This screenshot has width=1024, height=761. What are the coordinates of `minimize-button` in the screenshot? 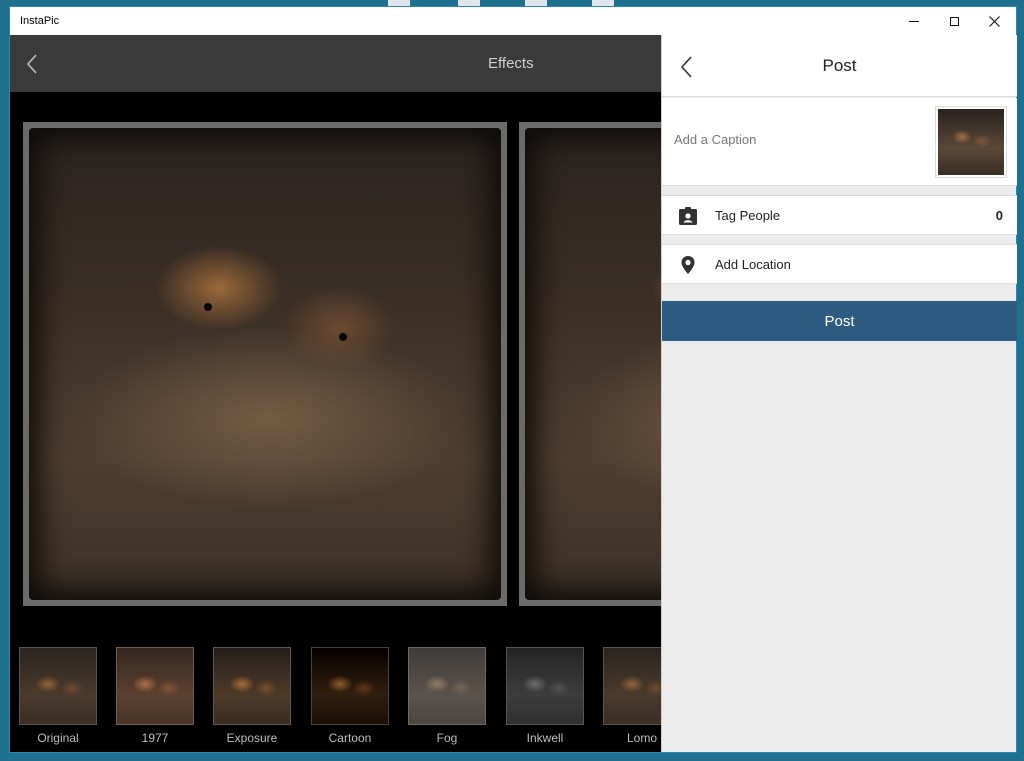 It's located at (914, 21).